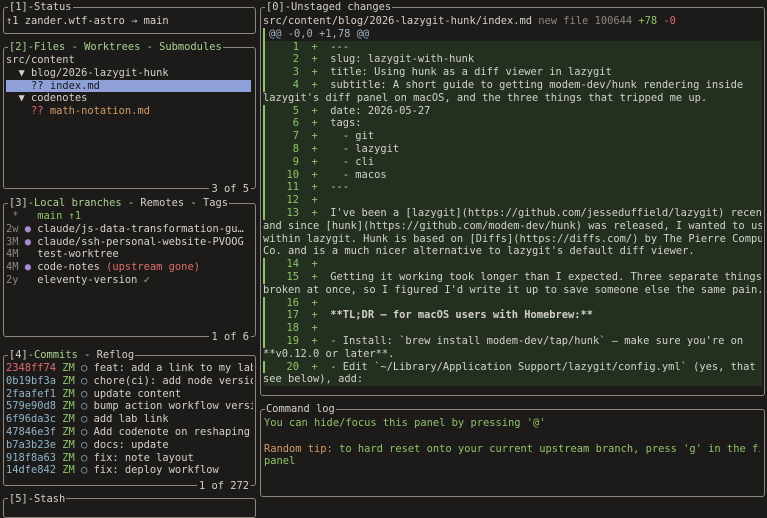 The width and height of the screenshot is (767, 518). What do you see at coordinates (118, 203) in the screenshot?
I see `branches-panel-title: [3]-Local branches - Remotes - Tags` at bounding box center [118, 203].